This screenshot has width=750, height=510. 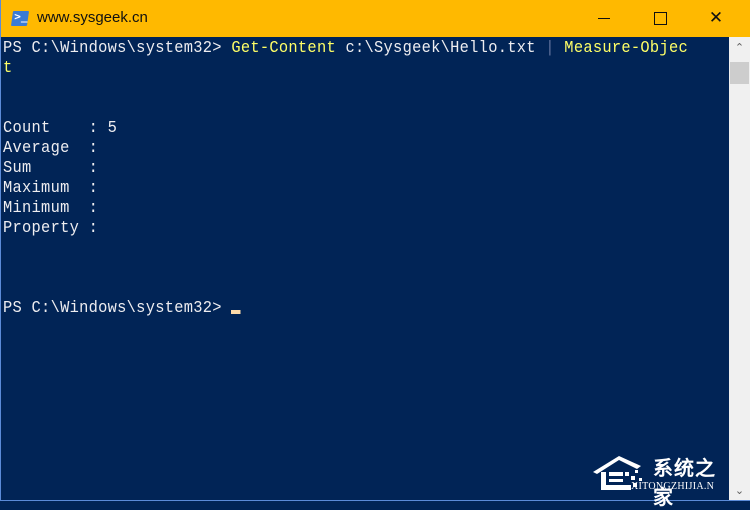 I want to click on title-bar: >_ www.sysgeek.cn ✕, so click(x=375, y=18).